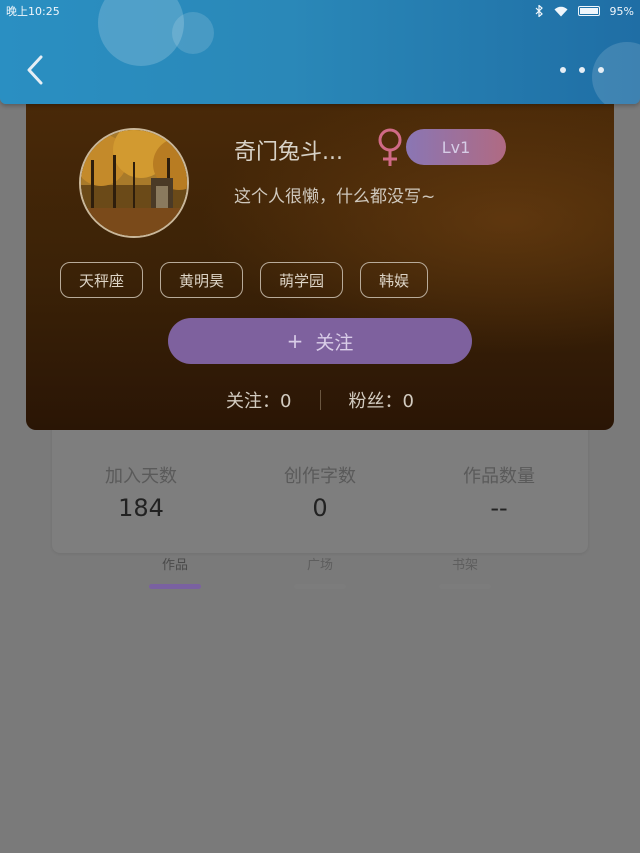 This screenshot has height=853, width=640. What do you see at coordinates (561, 11) in the screenshot?
I see `wifi-icon` at bounding box center [561, 11].